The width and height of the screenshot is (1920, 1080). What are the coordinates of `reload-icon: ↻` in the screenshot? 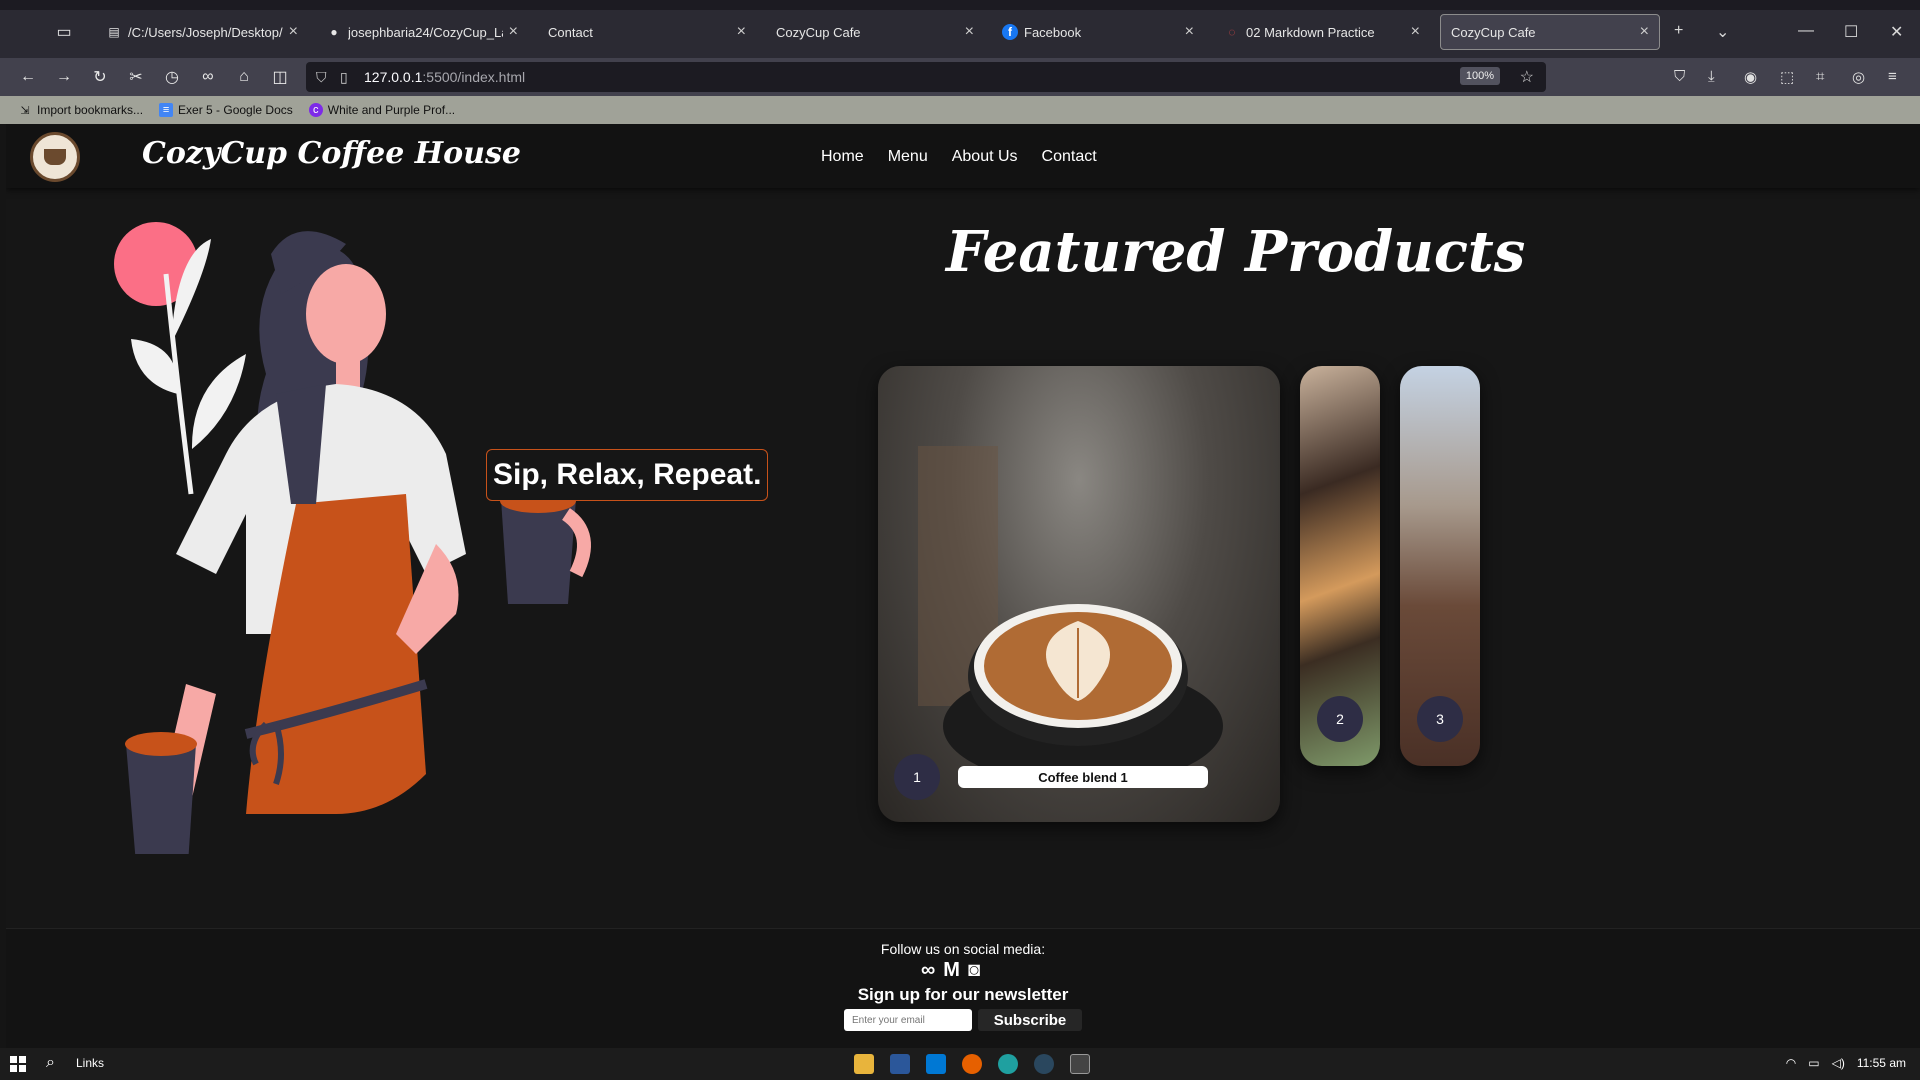 It's located at (100, 77).